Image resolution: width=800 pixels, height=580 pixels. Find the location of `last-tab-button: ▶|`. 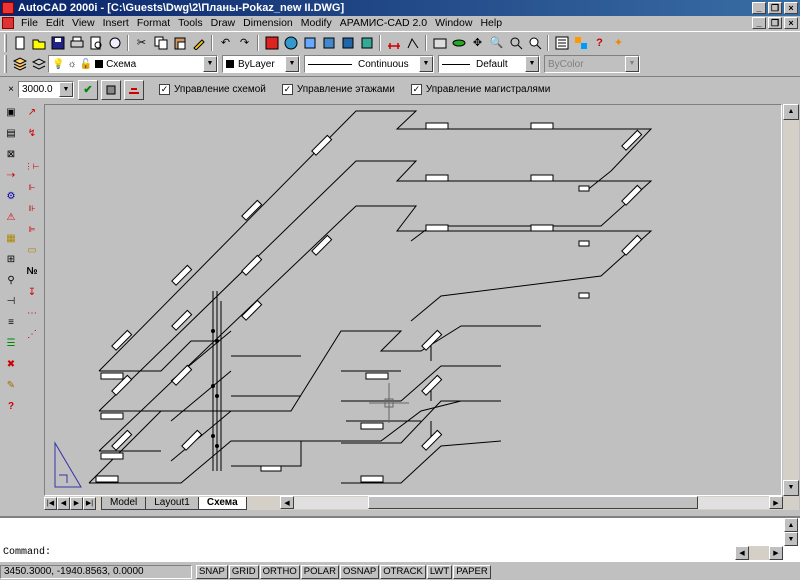

last-tab-button: ▶| is located at coordinates (89, 503).